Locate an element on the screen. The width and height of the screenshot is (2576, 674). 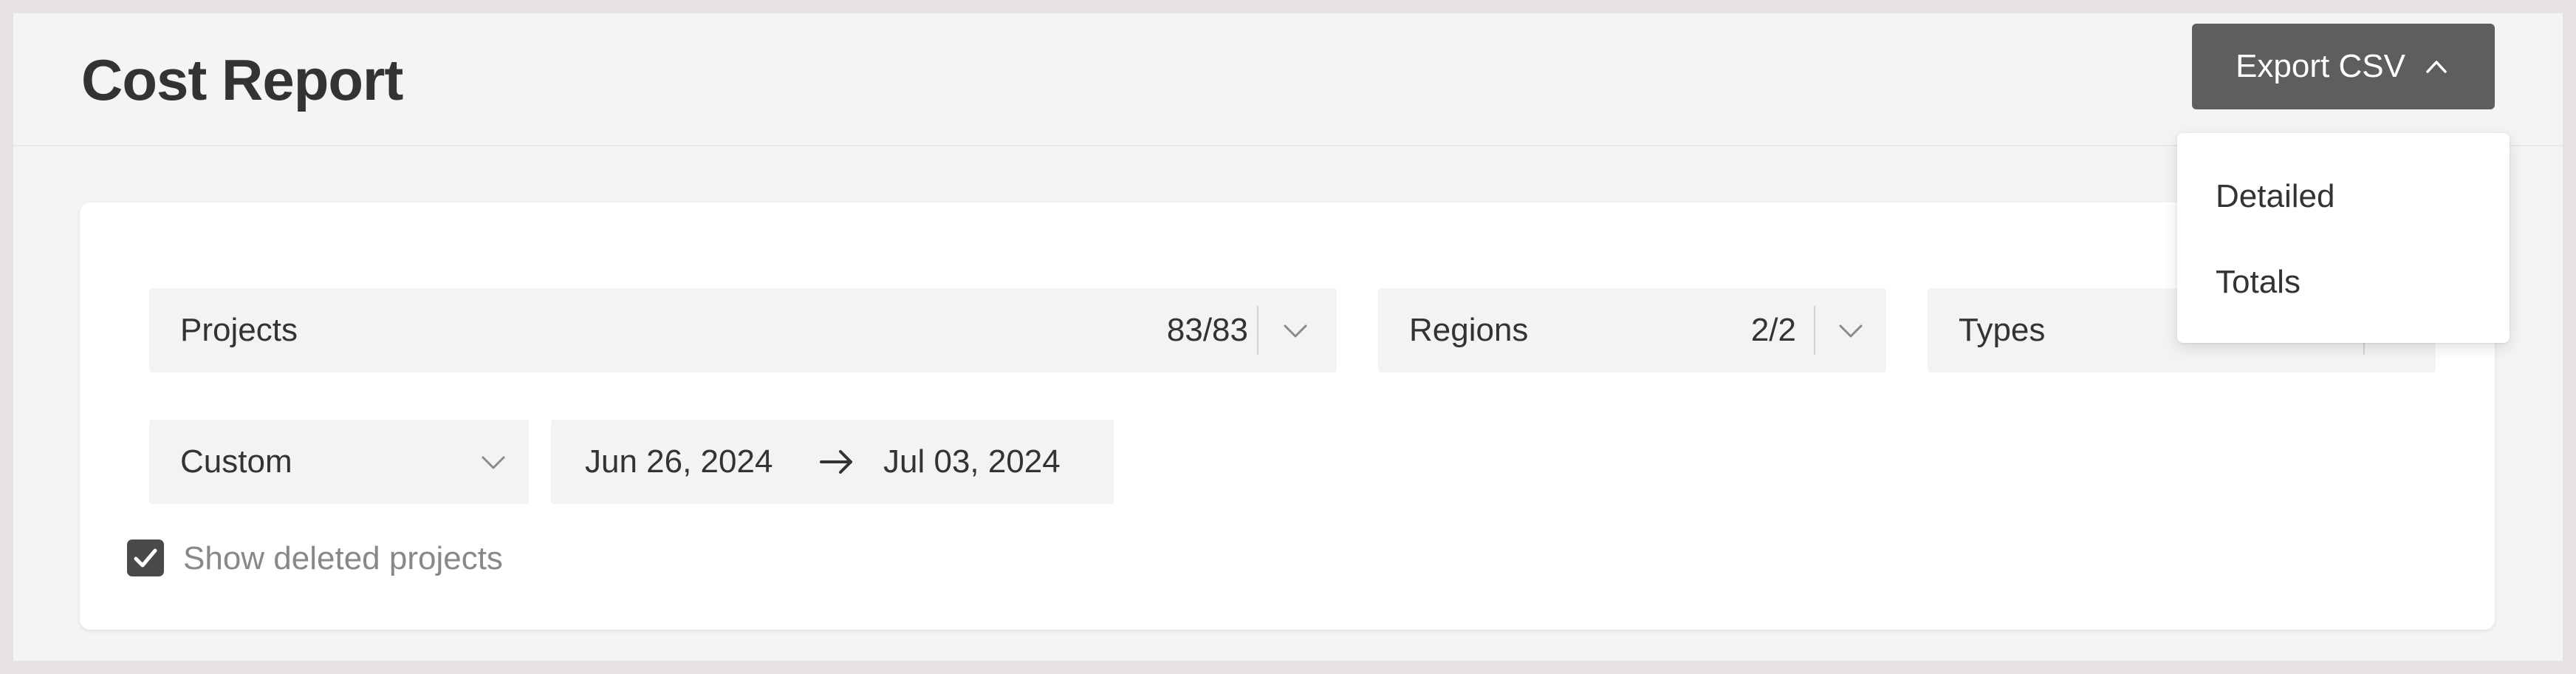
show-deleted-label: Show deleted projects is located at coordinates (343, 559).